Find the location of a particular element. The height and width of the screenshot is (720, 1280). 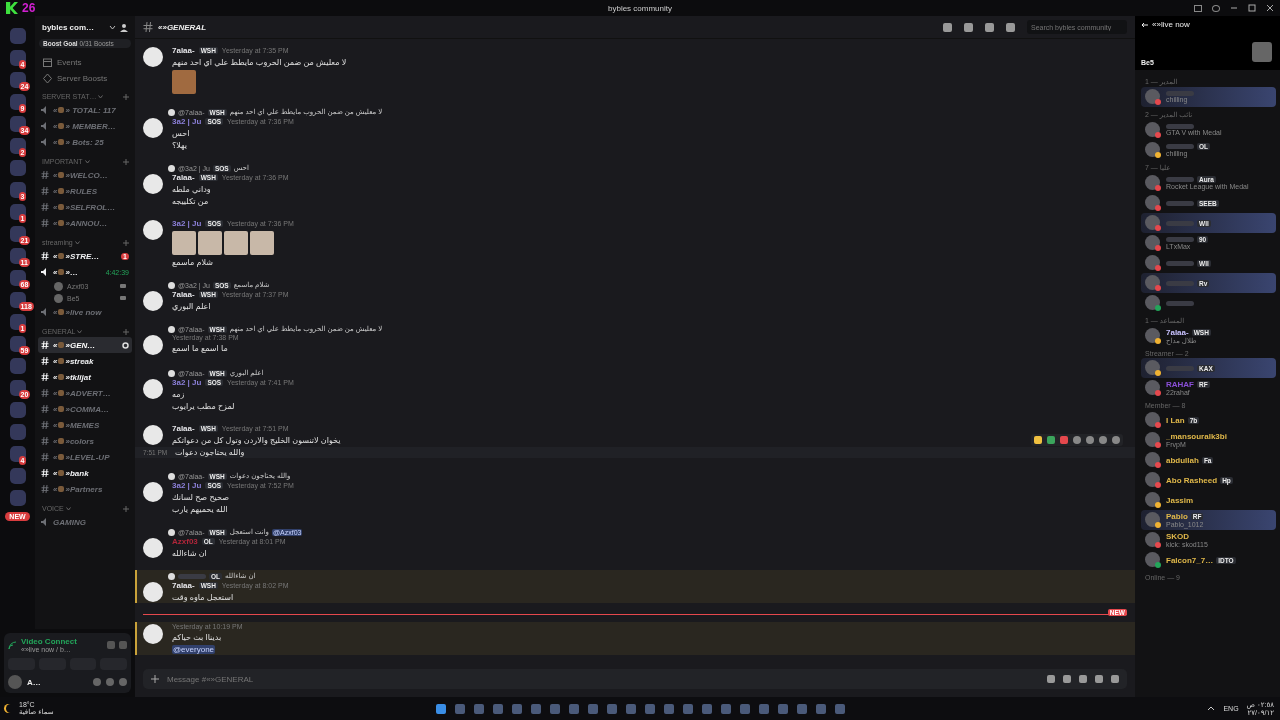

channel-item: « »streak is located at coordinates (85, 361).